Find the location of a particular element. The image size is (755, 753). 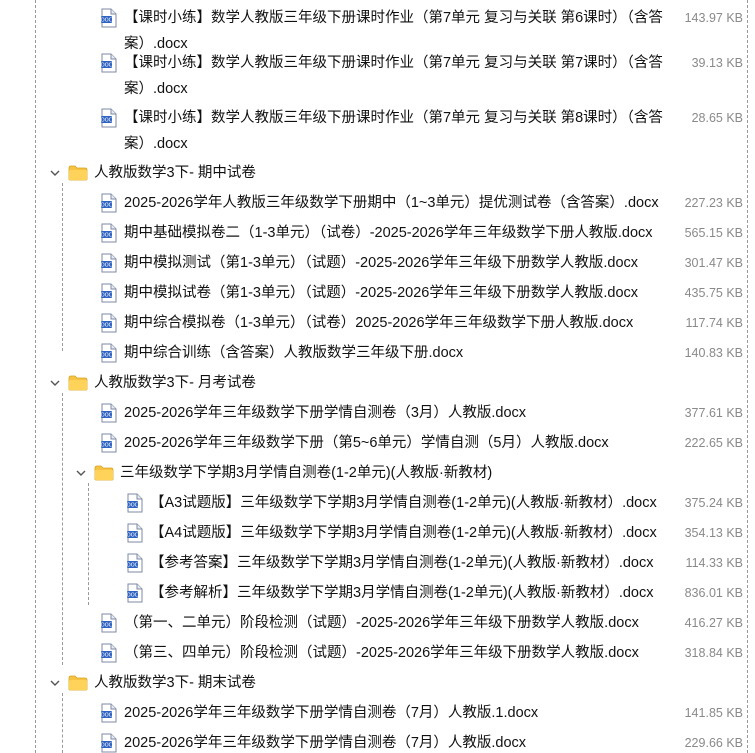

file-size: 435.75 KB is located at coordinates (713, 293).